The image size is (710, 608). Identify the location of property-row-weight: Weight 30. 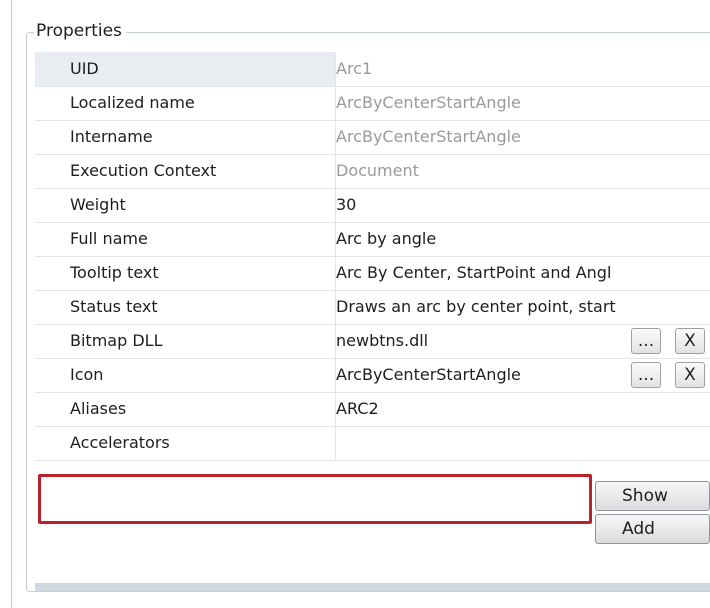
(372, 205).